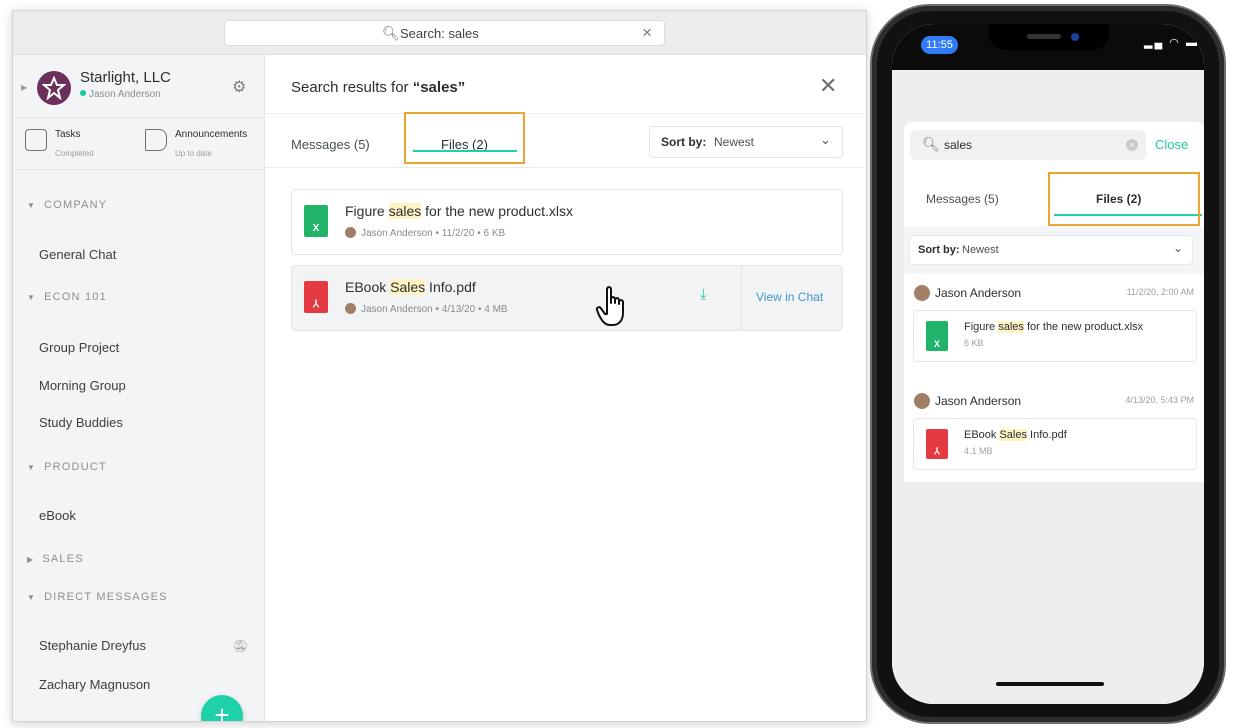 The width and height of the screenshot is (1233, 728). What do you see at coordinates (939, 45) in the screenshot?
I see `status-time: 11:55` at bounding box center [939, 45].